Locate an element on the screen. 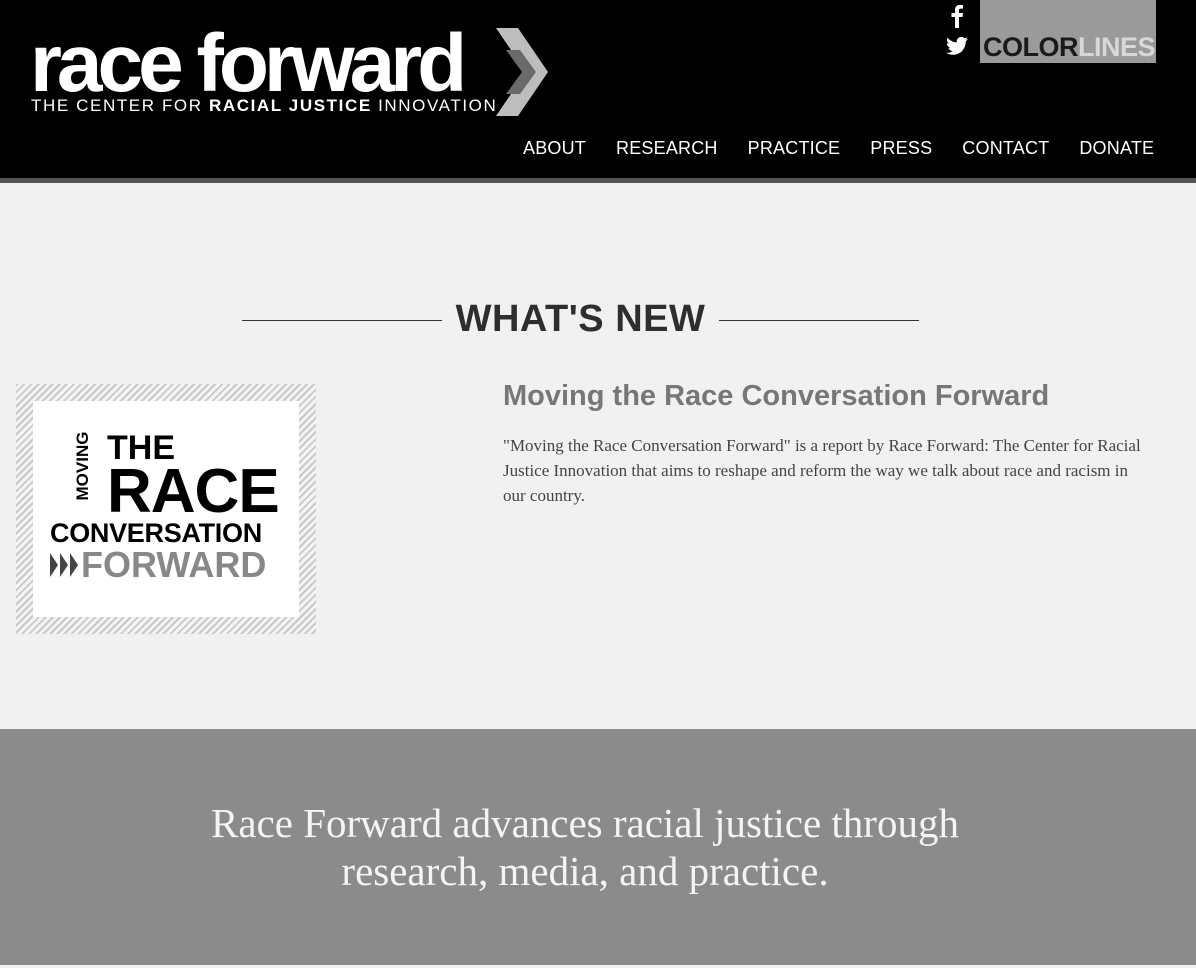 Image resolution: width=1196 pixels, height=968 pixels. logo-tagline-post: INNOVATION is located at coordinates (434, 105).